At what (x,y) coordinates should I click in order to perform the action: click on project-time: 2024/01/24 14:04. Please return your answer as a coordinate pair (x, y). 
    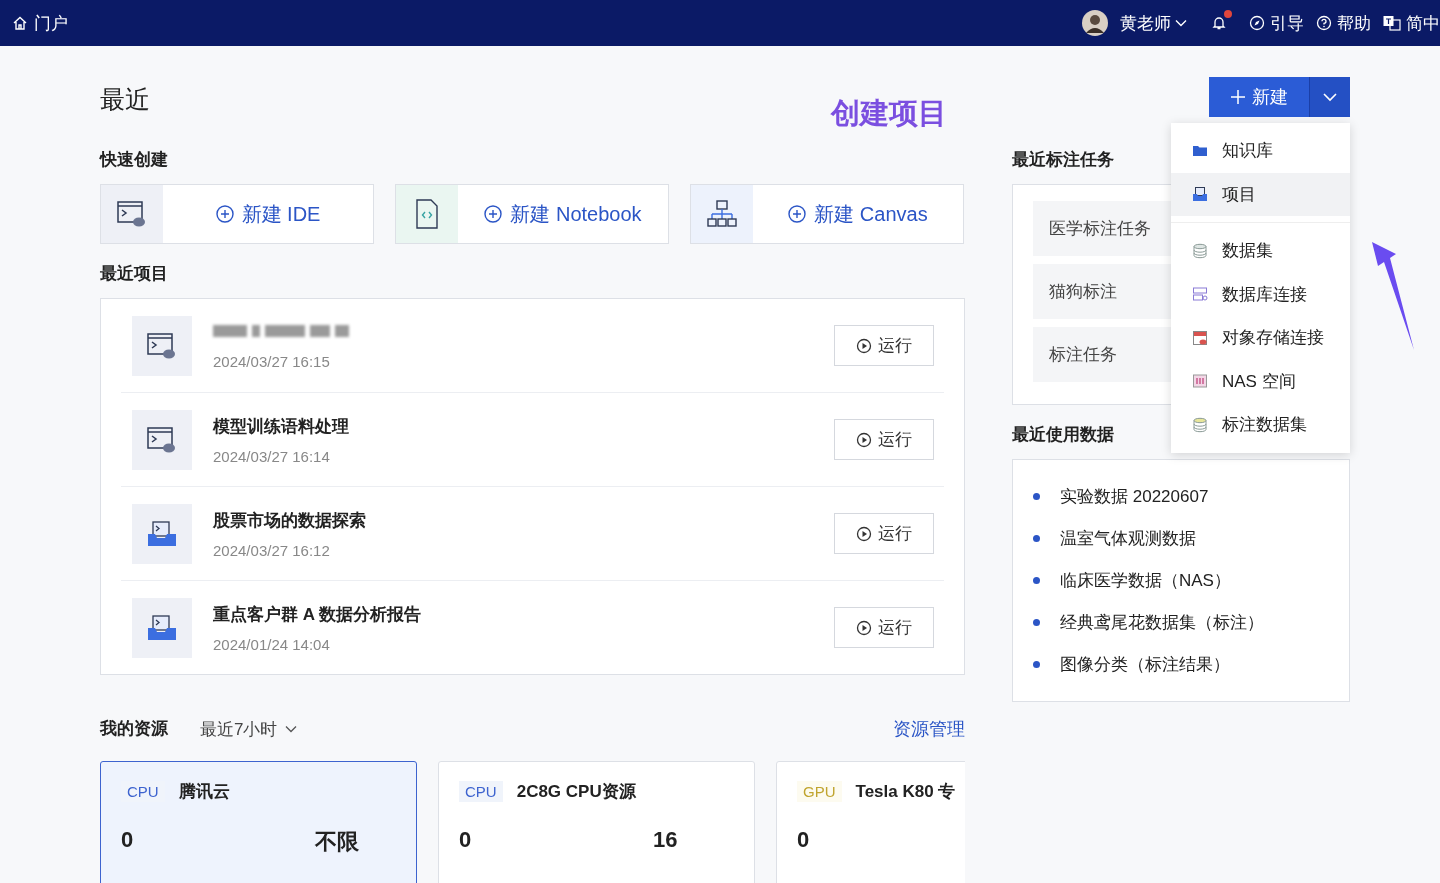
    Looking at the image, I should click on (272, 644).